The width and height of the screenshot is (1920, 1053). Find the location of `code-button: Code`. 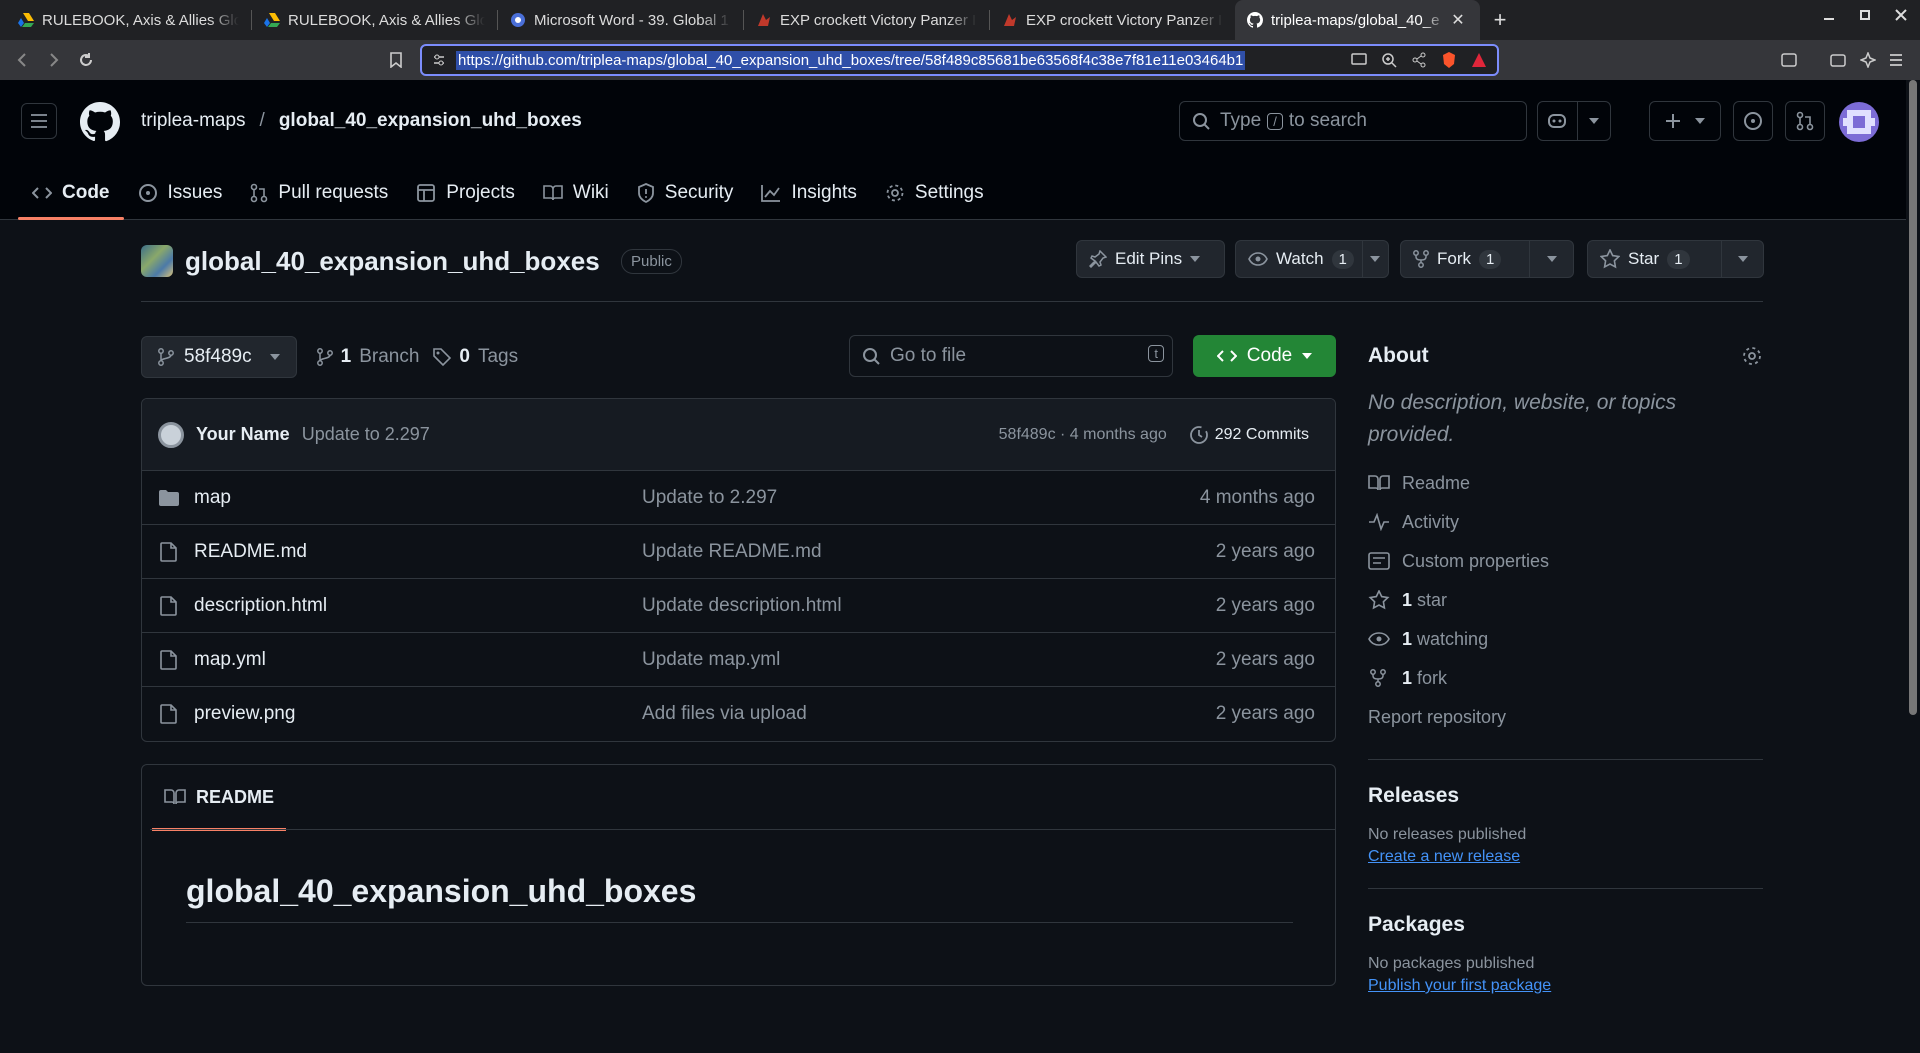

code-button: Code is located at coordinates (1264, 356).